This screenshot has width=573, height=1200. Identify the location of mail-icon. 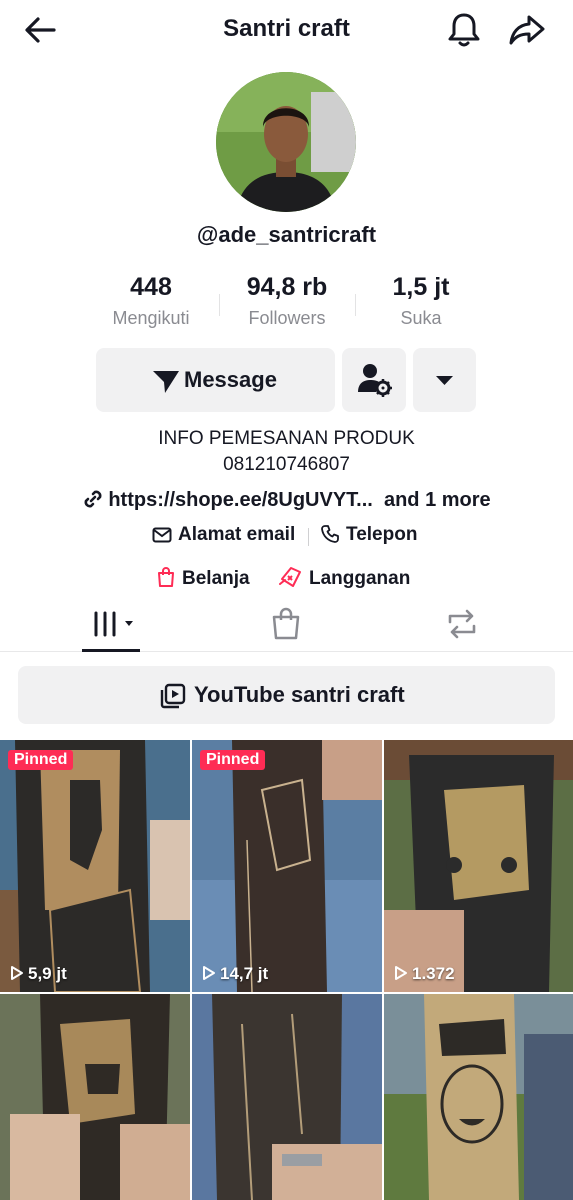
(162, 535).